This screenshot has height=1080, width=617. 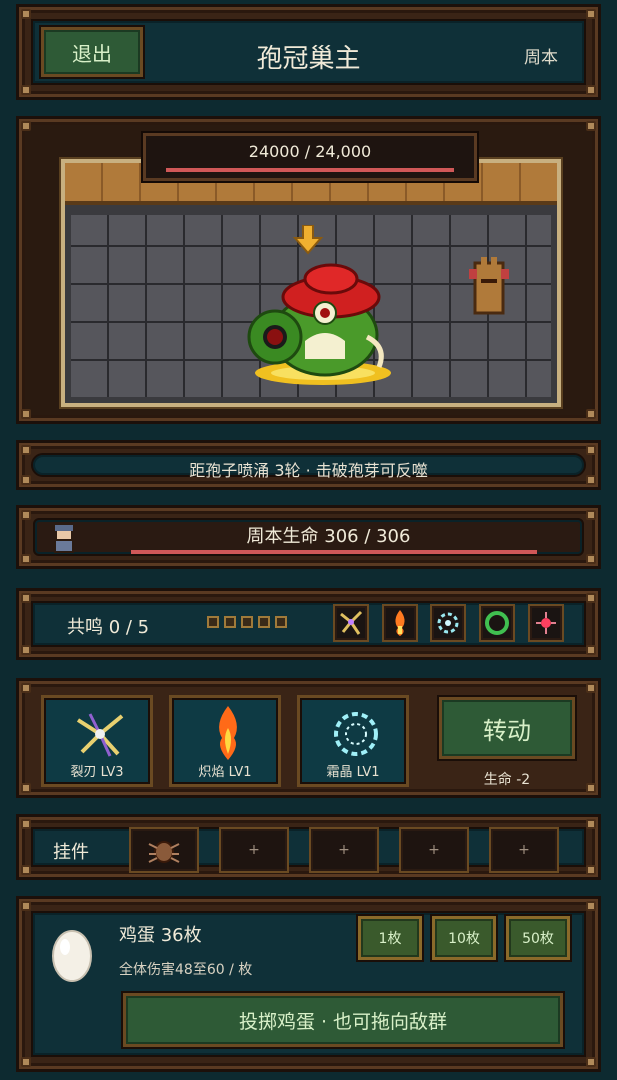 I want to click on ring-icon, so click(x=497, y=623).